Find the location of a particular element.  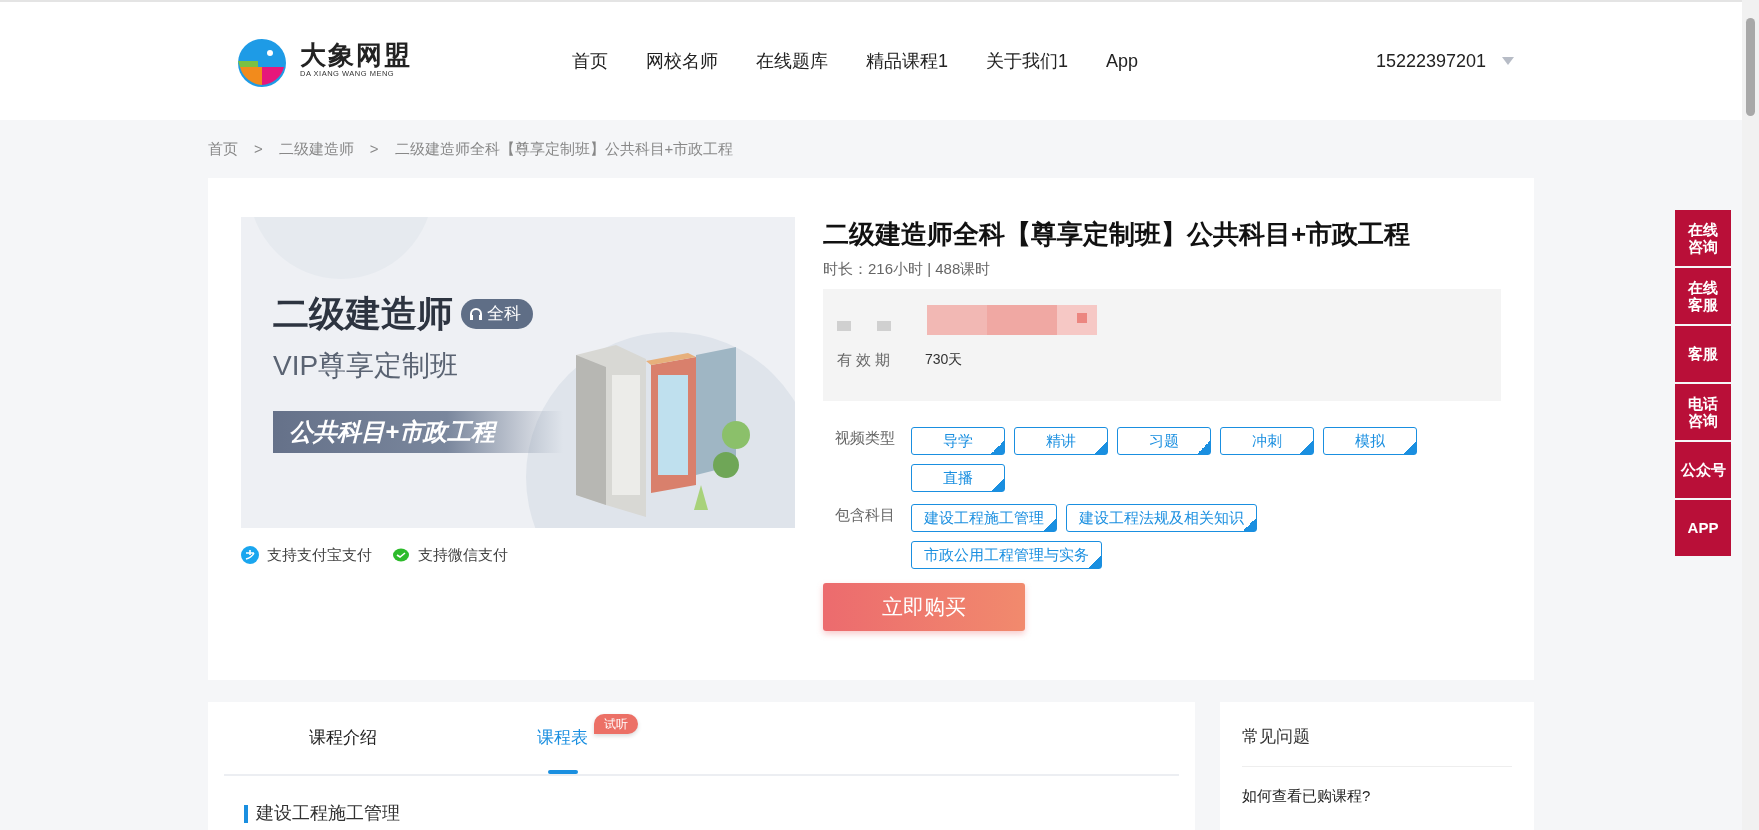

headphones-icon is located at coordinates (476, 314).